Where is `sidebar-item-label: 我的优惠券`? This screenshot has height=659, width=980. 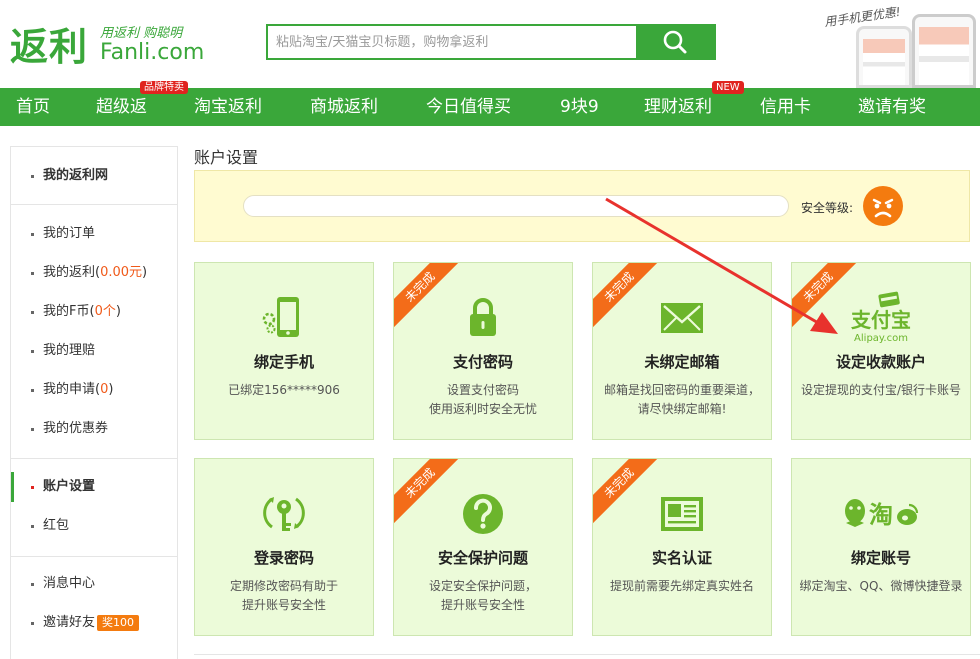 sidebar-item-label: 我的优惠券 is located at coordinates (76, 428).